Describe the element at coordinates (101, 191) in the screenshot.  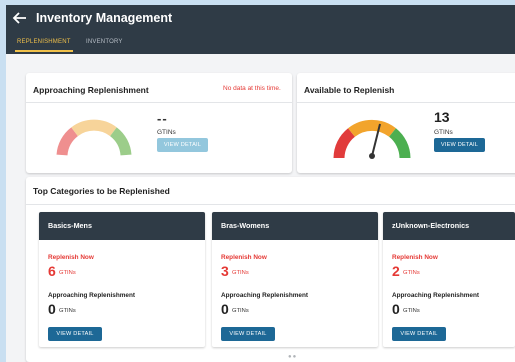
I see `panel-title: Top Categories to be Replenished` at that location.